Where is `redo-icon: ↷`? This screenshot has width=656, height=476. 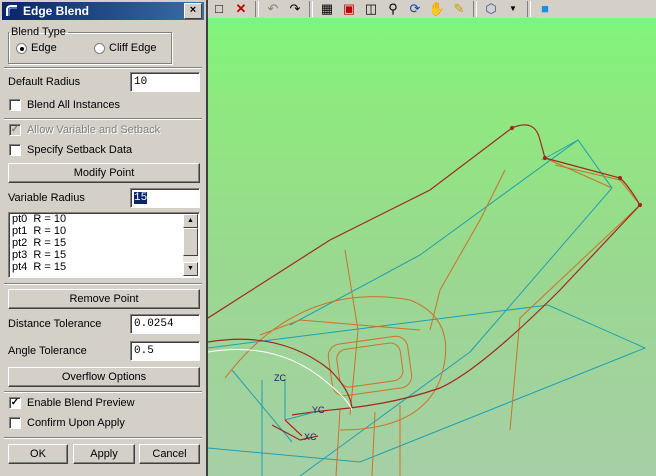 redo-icon: ↷ is located at coordinates (295, 9).